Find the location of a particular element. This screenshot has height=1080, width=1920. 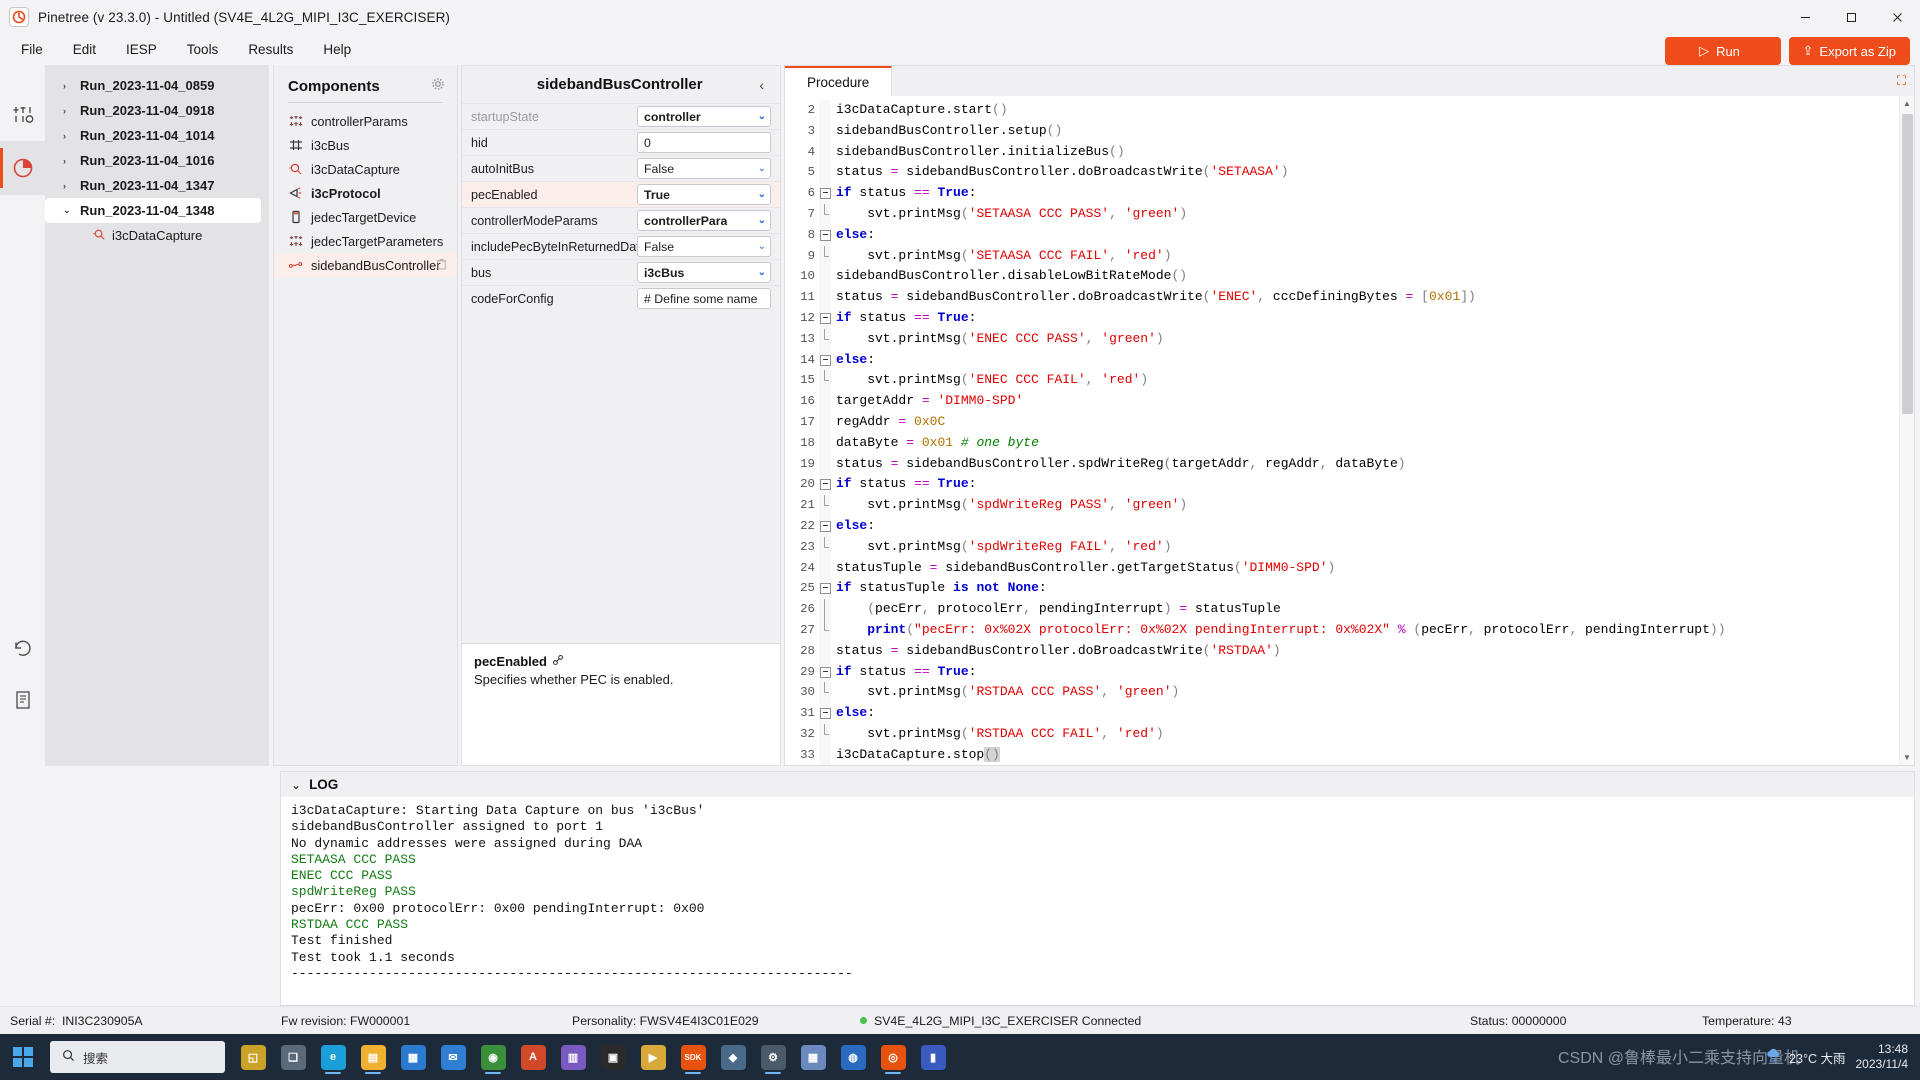

minimize-button is located at coordinates (1805, 17).